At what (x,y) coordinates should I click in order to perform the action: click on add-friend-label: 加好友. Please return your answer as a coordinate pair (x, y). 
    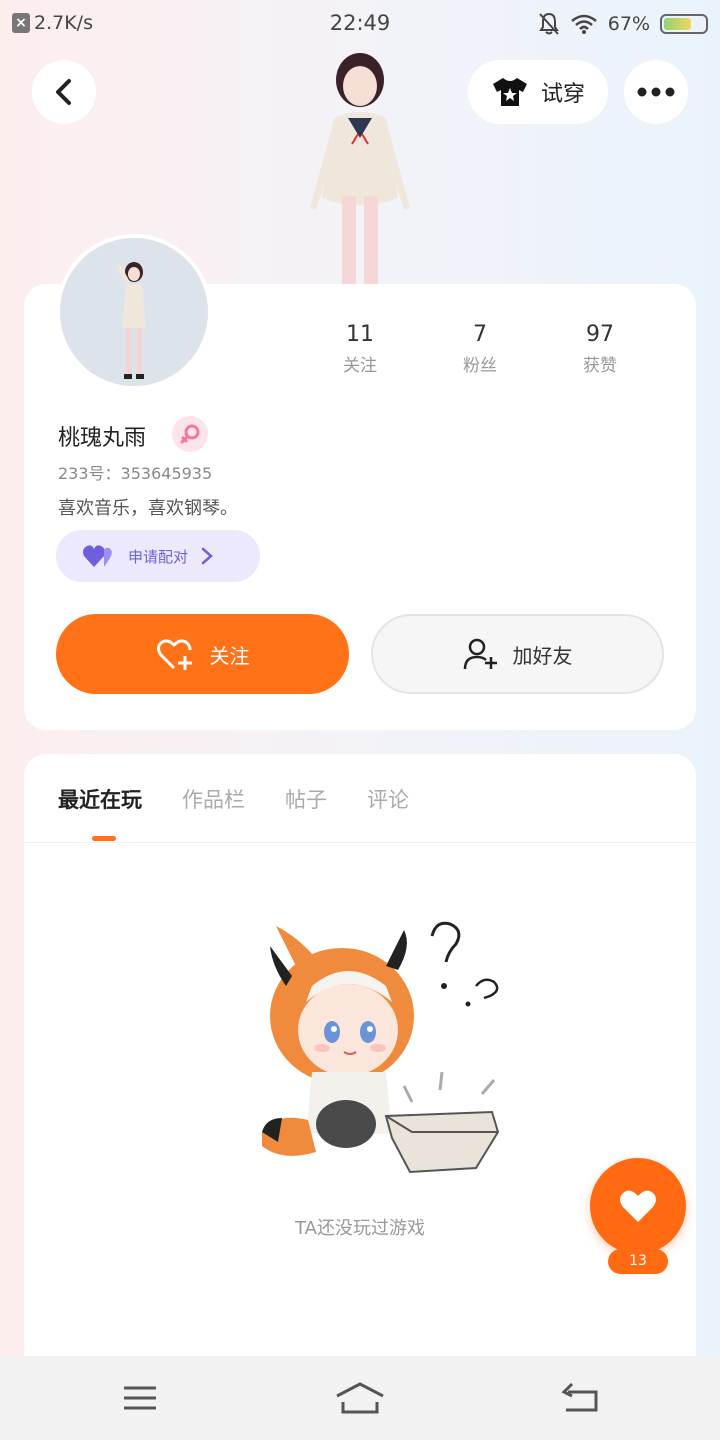
    Looking at the image, I should click on (542, 655).